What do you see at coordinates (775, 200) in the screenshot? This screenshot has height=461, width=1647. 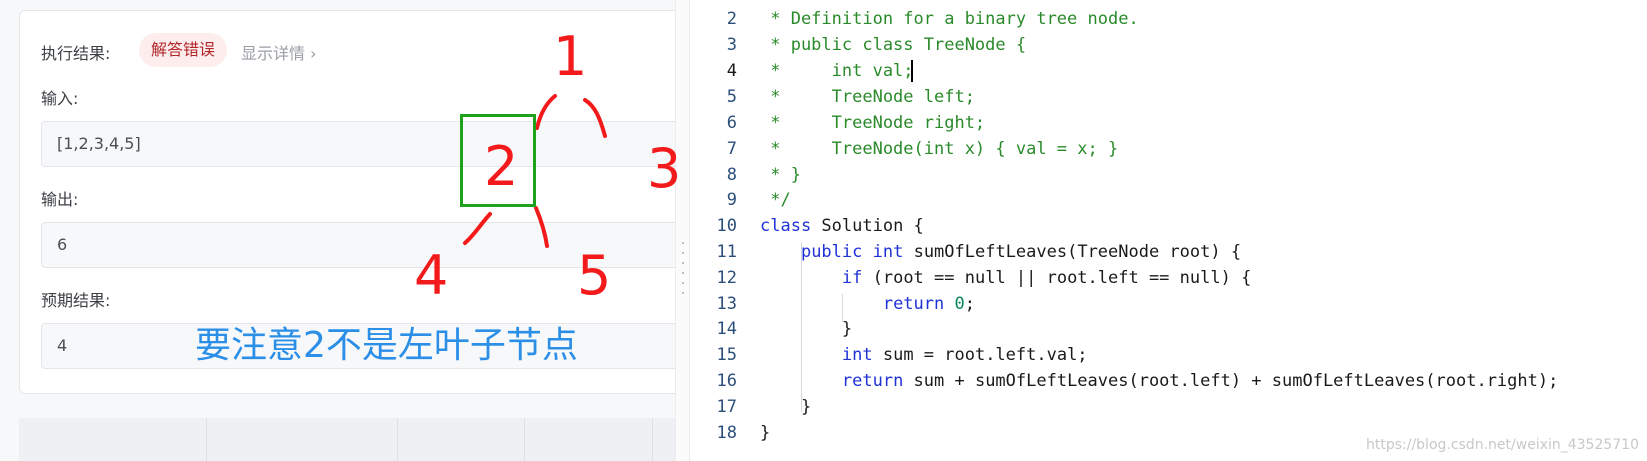 I see `code-line: */` at bounding box center [775, 200].